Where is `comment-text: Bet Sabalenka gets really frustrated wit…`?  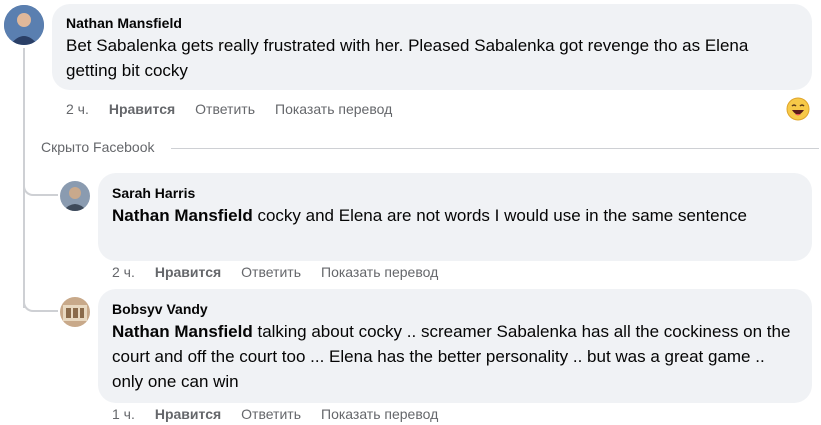 comment-text: Bet Sabalenka gets really frustrated wit… is located at coordinates (432, 58).